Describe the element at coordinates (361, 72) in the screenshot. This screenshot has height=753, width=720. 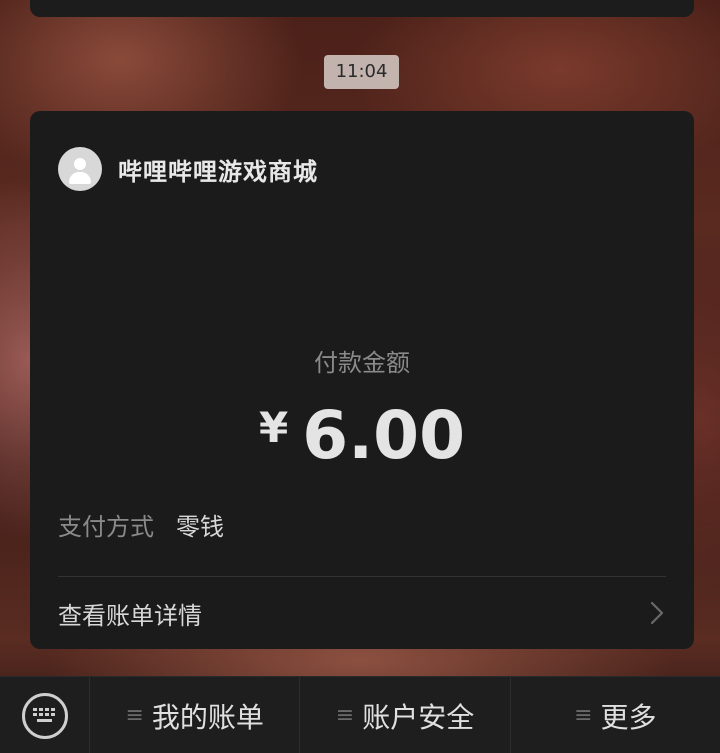
I see `message-timestamp: 11:04` at that location.